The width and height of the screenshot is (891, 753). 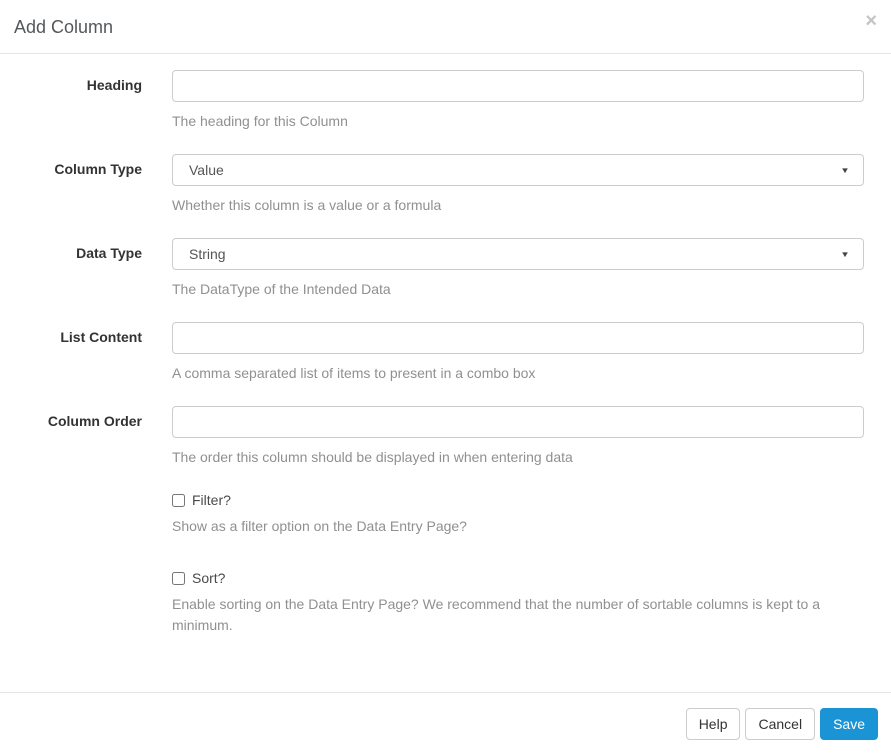 What do you see at coordinates (518, 254) in the screenshot?
I see `data-type-select: String ▼` at bounding box center [518, 254].